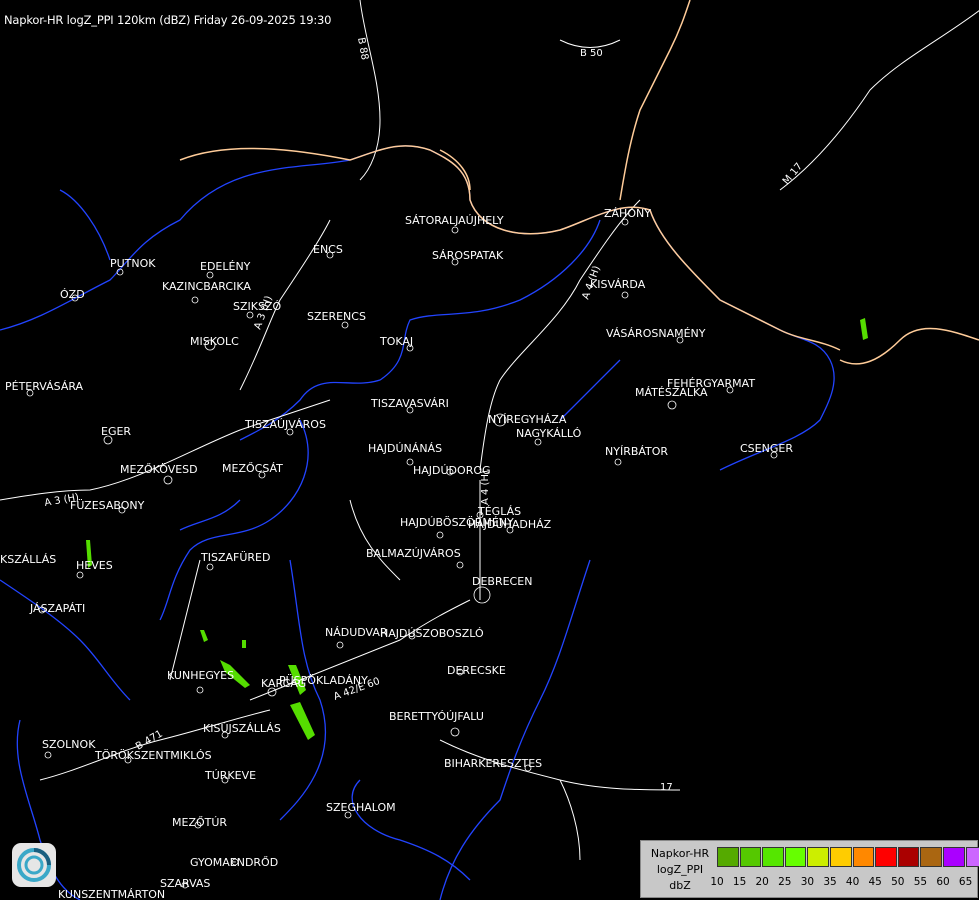  Describe the element at coordinates (485, 487) in the screenshot. I see `road-label: A 4 (H)` at that location.